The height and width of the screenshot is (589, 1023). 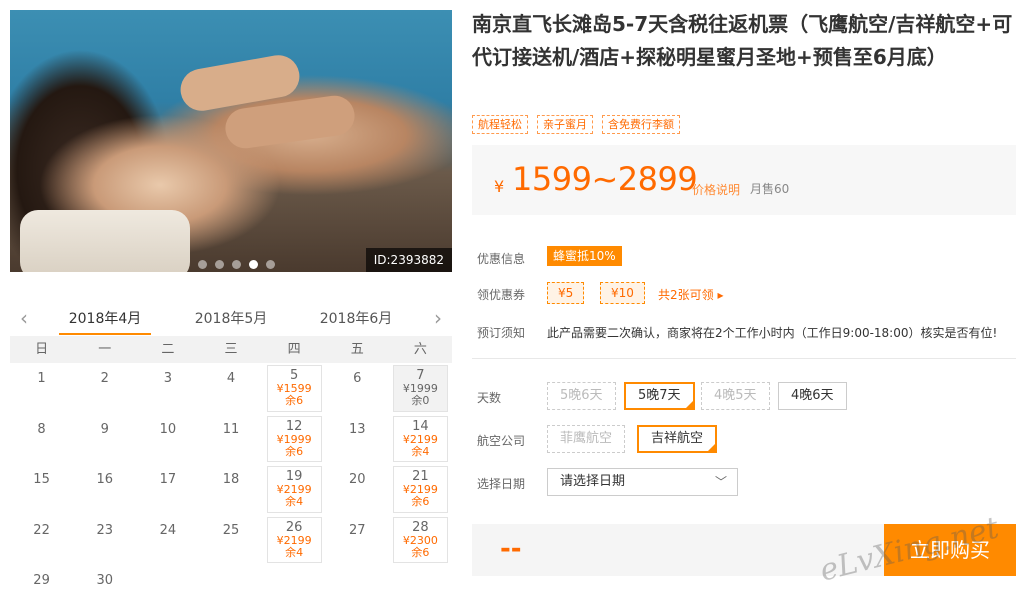 What do you see at coordinates (357, 439) in the screenshot?
I see `calendar-day: 13` at bounding box center [357, 439].